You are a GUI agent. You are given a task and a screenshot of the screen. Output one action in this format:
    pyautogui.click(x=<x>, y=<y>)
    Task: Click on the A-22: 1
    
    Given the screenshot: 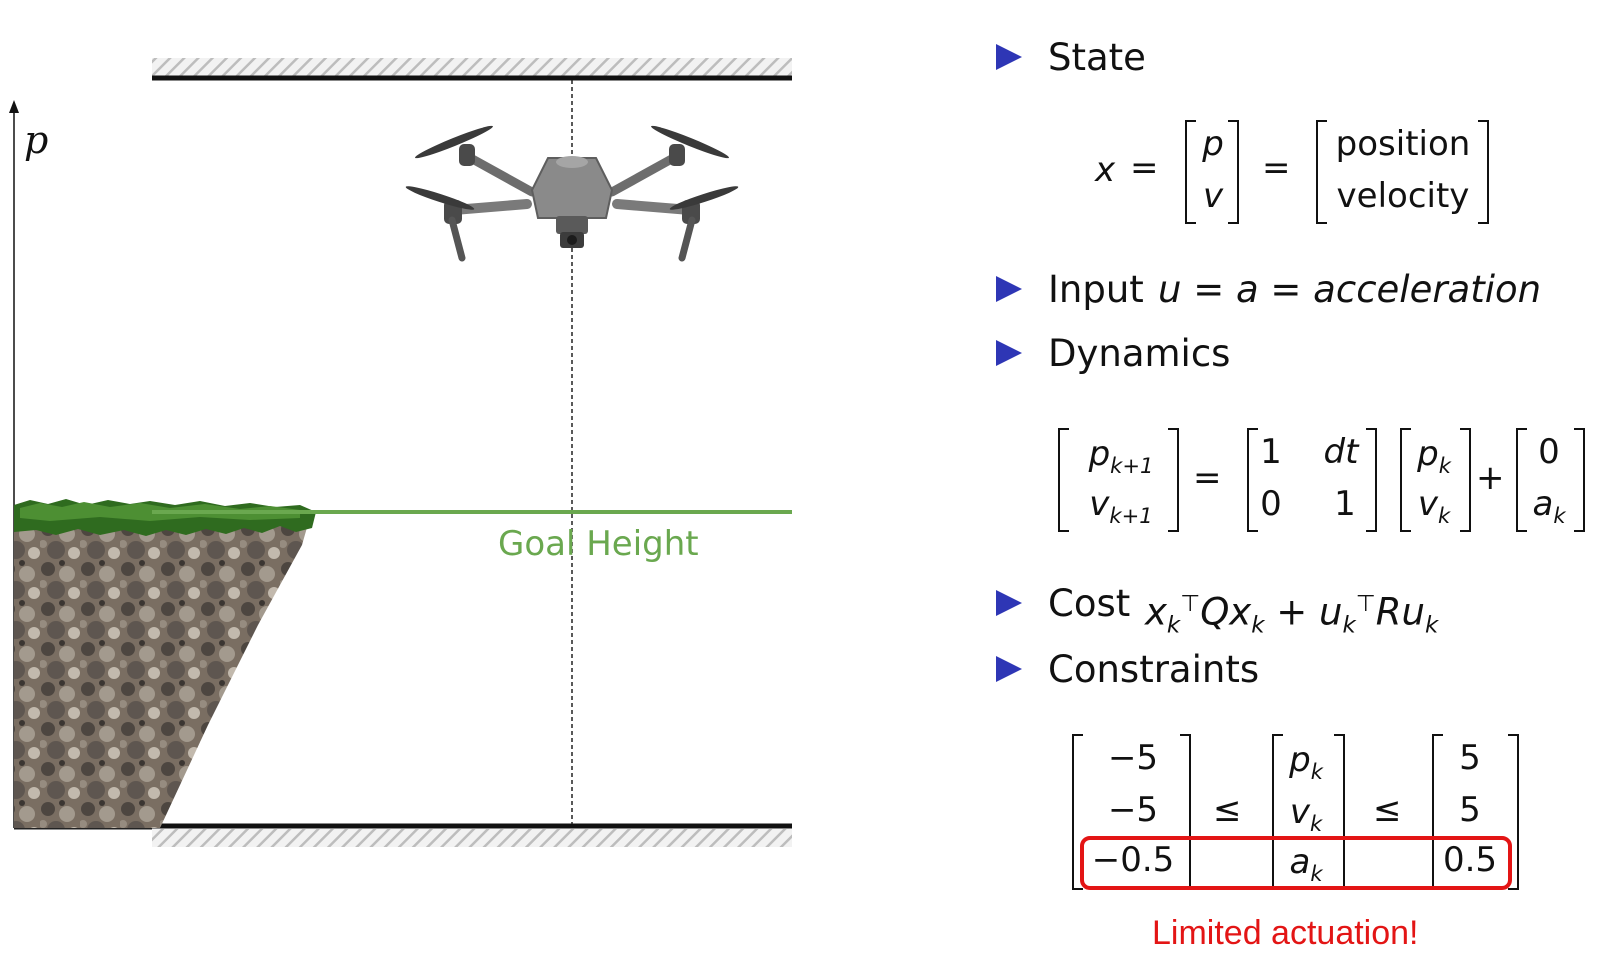 What is the action you would take?
    pyautogui.click(x=1345, y=504)
    